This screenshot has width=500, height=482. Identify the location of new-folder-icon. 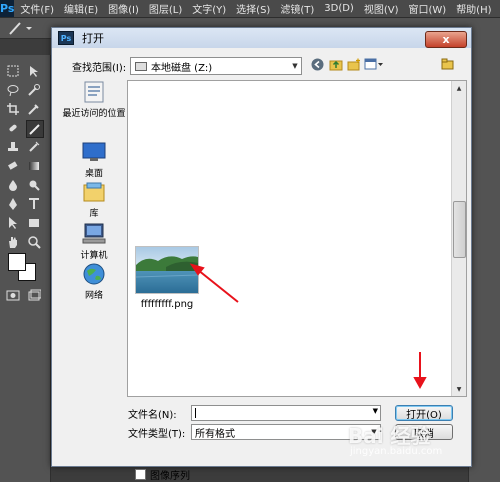
(353, 64).